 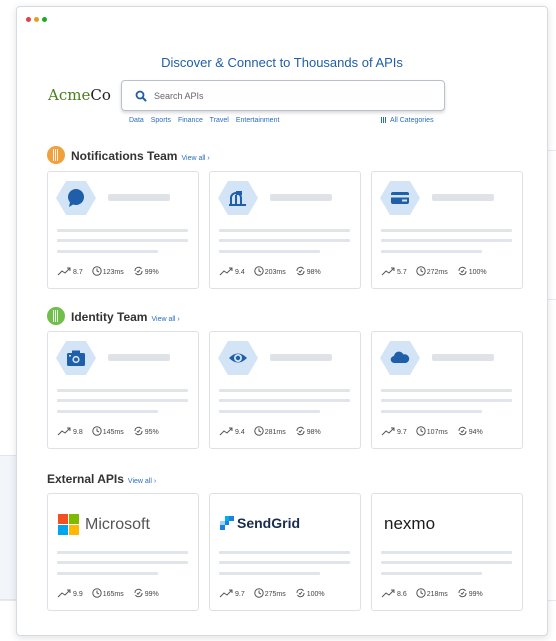 What do you see at coordinates (232, 431) in the screenshot?
I see `popularity-stat: 9.4` at bounding box center [232, 431].